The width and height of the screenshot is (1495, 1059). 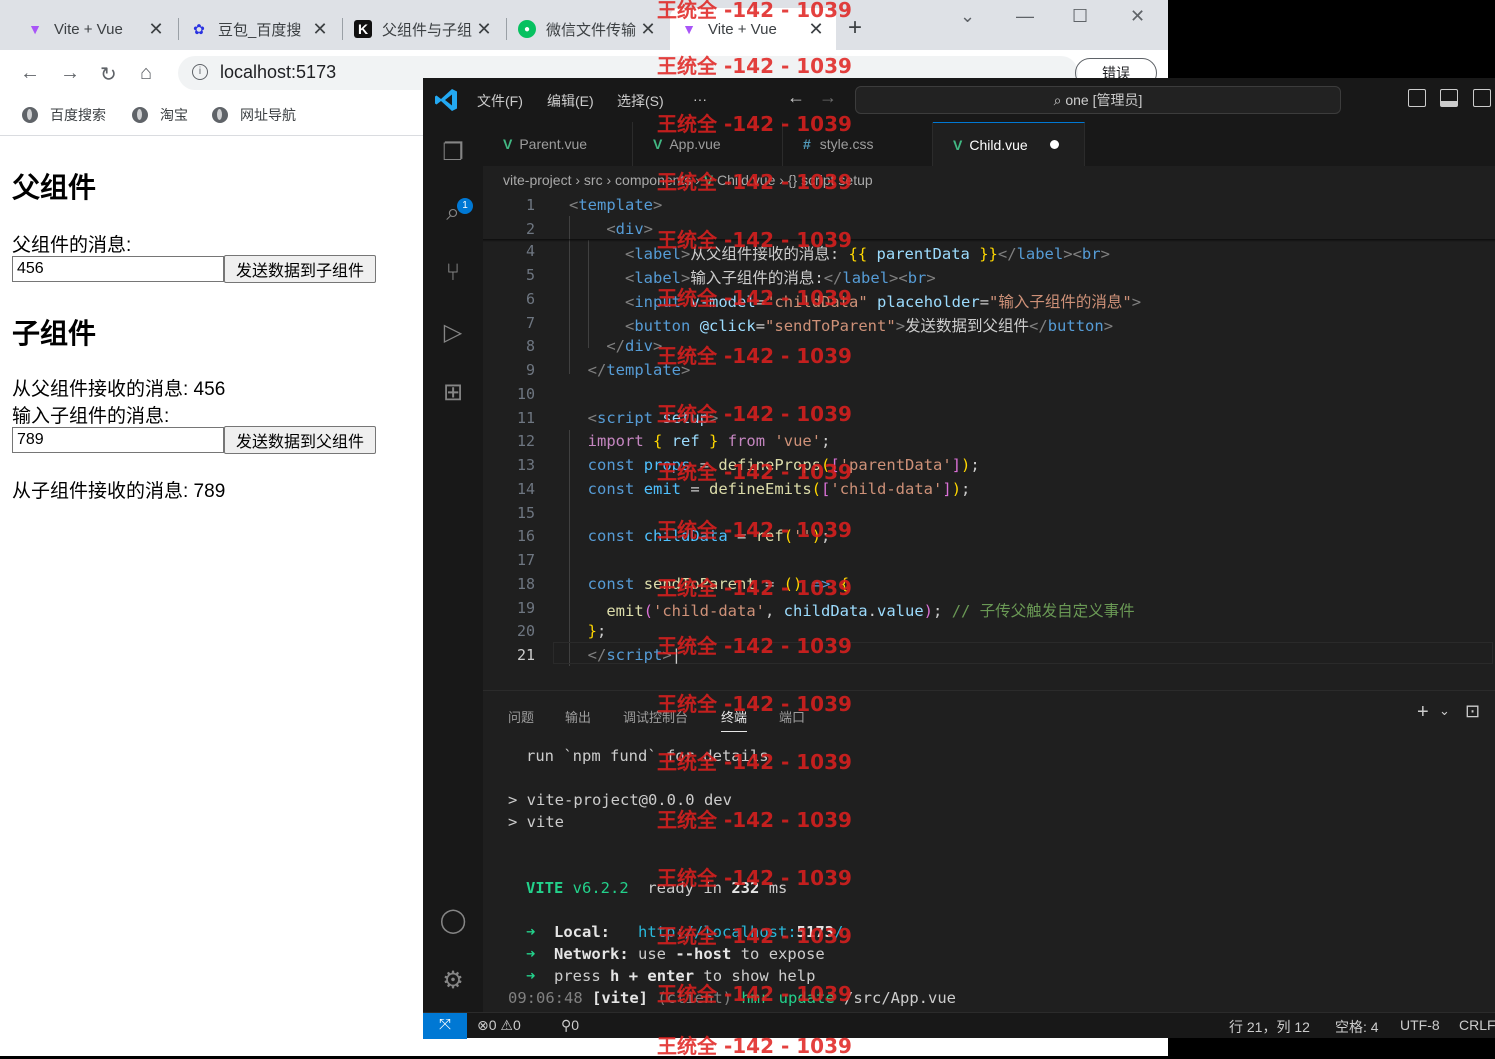 I want to click on maximize-icon: ☐, so click(x=1080, y=16).